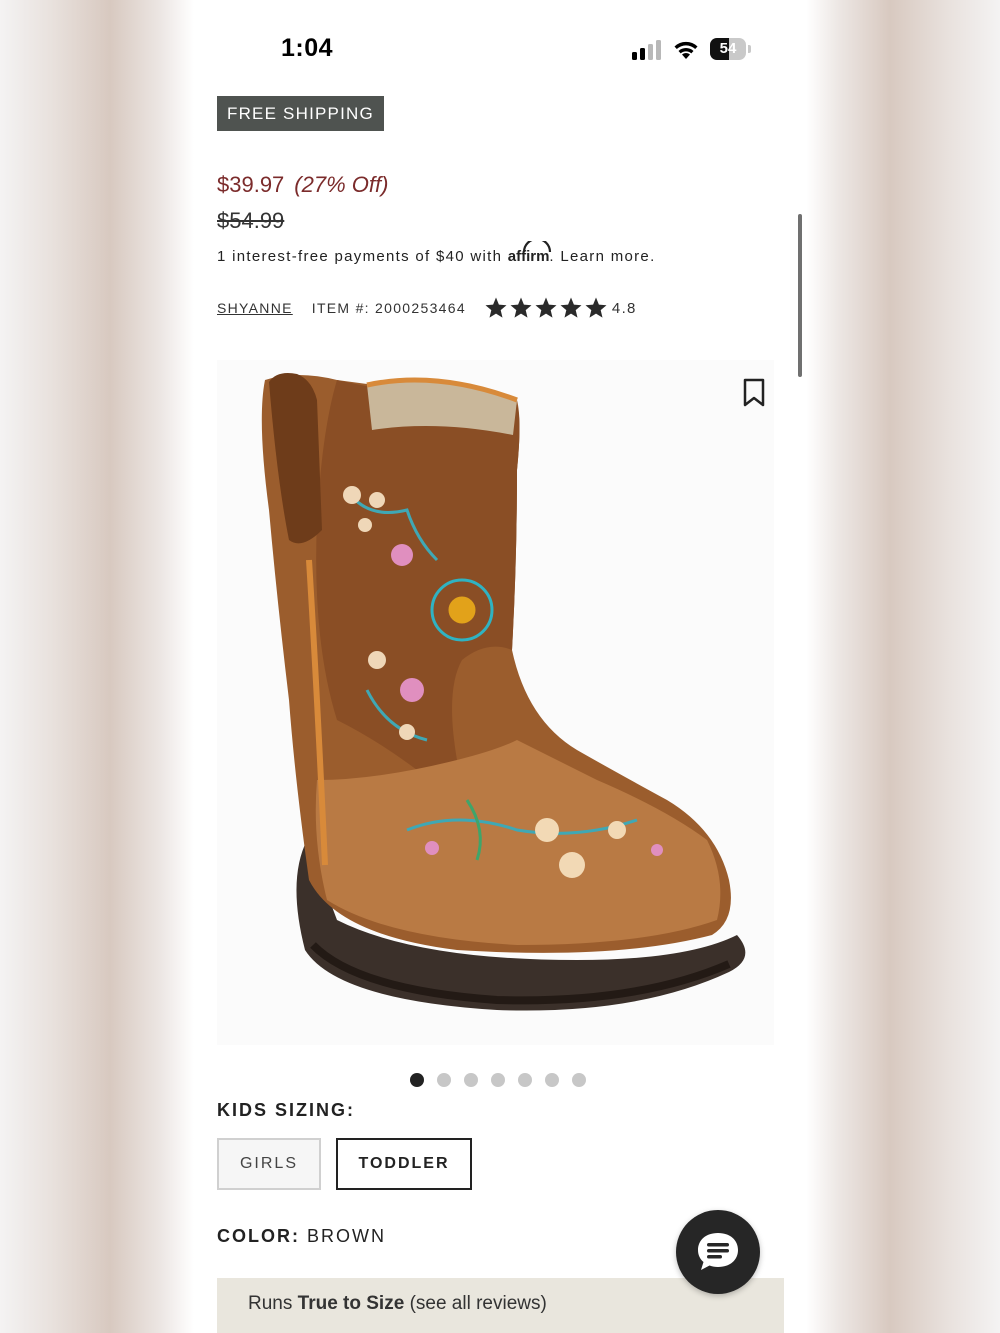 Image resolution: width=1000 pixels, height=1333 pixels. I want to click on item-number: ITEM #: 2000253464, so click(388, 308).